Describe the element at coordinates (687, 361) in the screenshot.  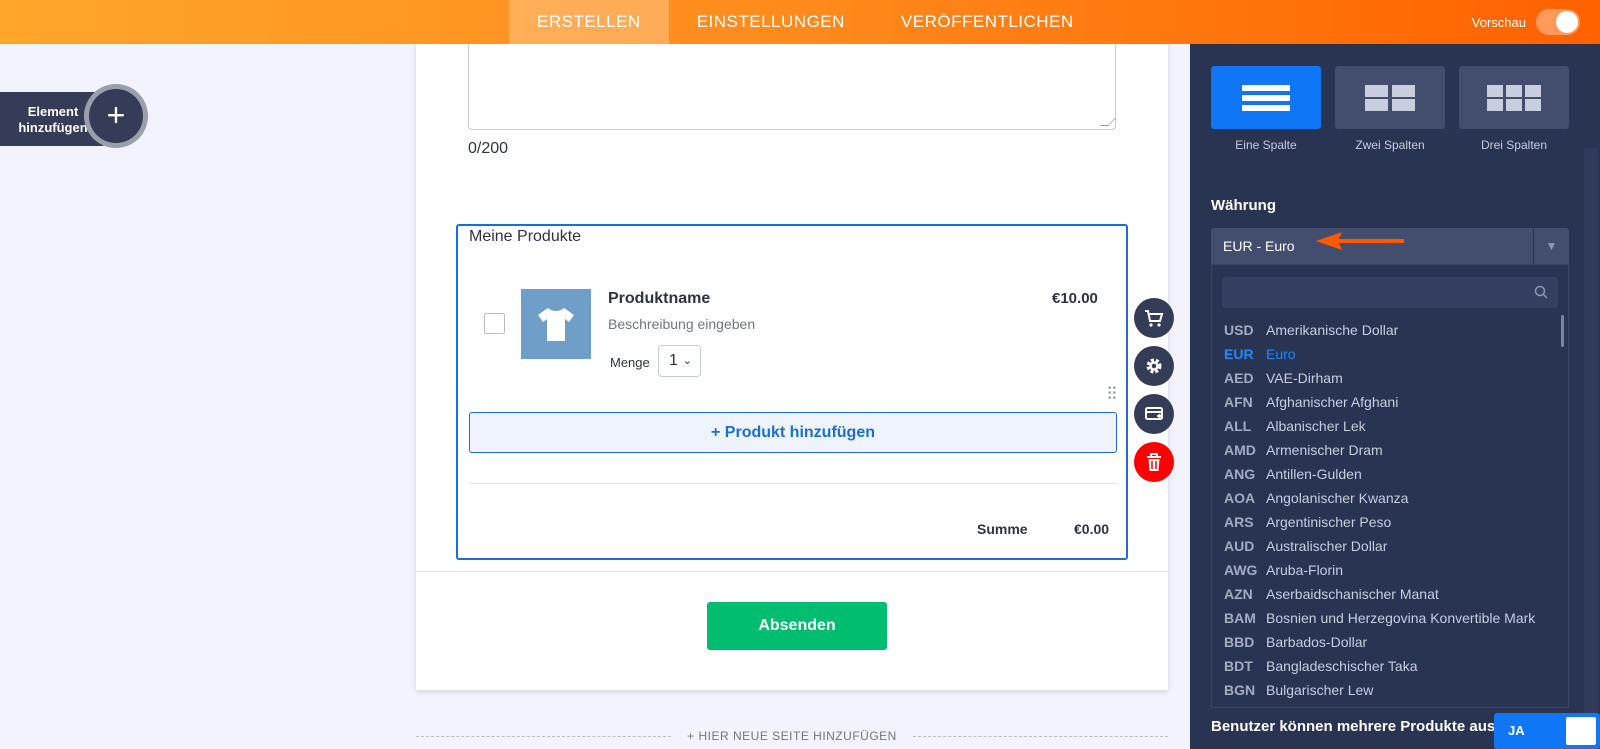
I see `chevron-down-icon: ⌄` at that location.